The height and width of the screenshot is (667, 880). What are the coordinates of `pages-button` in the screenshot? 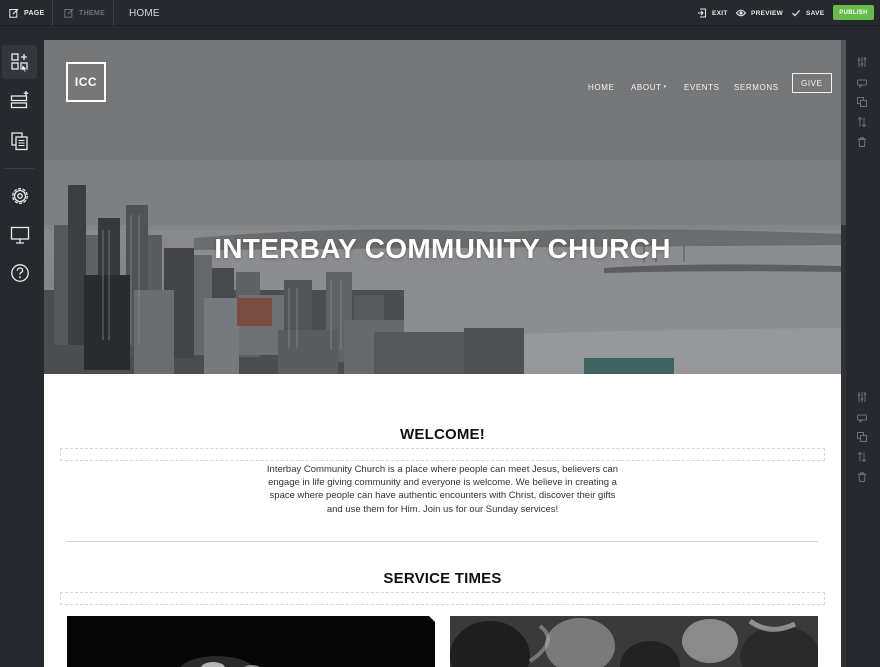 It's located at (19, 141).